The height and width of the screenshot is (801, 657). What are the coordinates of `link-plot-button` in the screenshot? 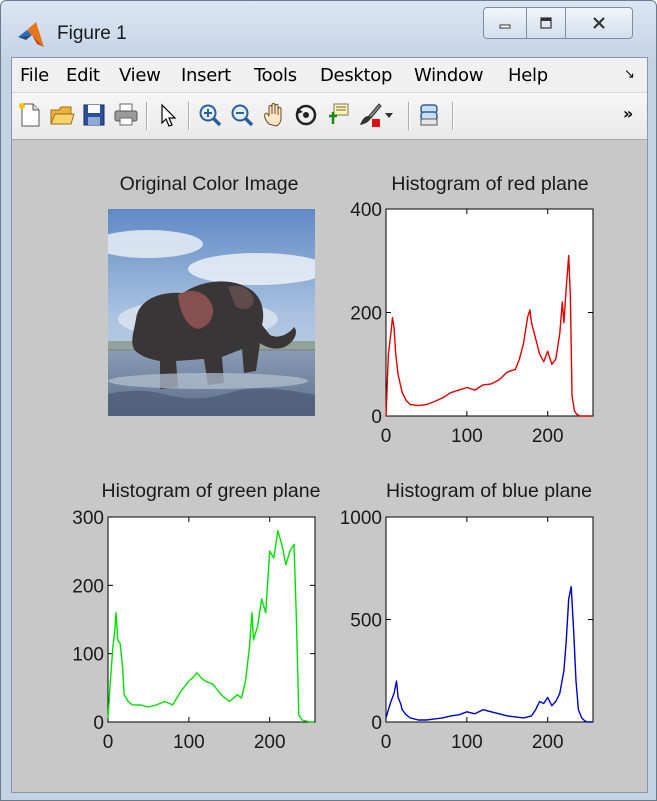 It's located at (430, 115).